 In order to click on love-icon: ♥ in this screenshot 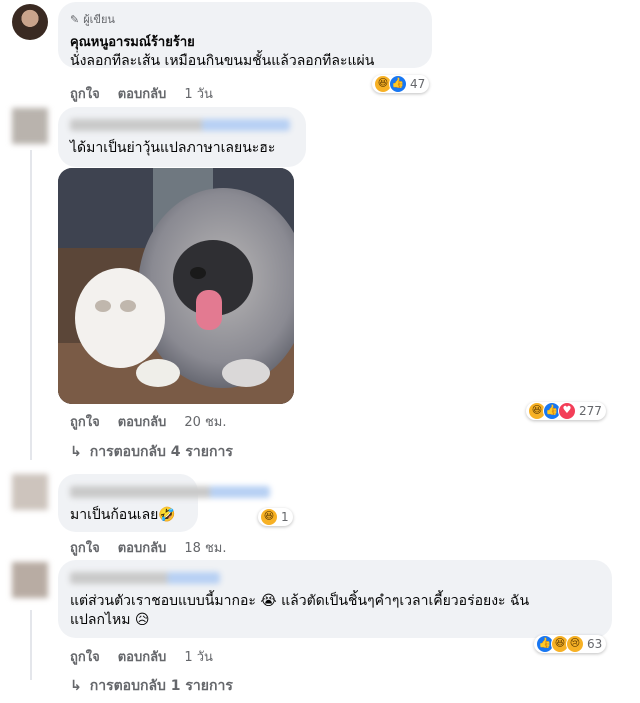, I will do `click(567, 411)`.